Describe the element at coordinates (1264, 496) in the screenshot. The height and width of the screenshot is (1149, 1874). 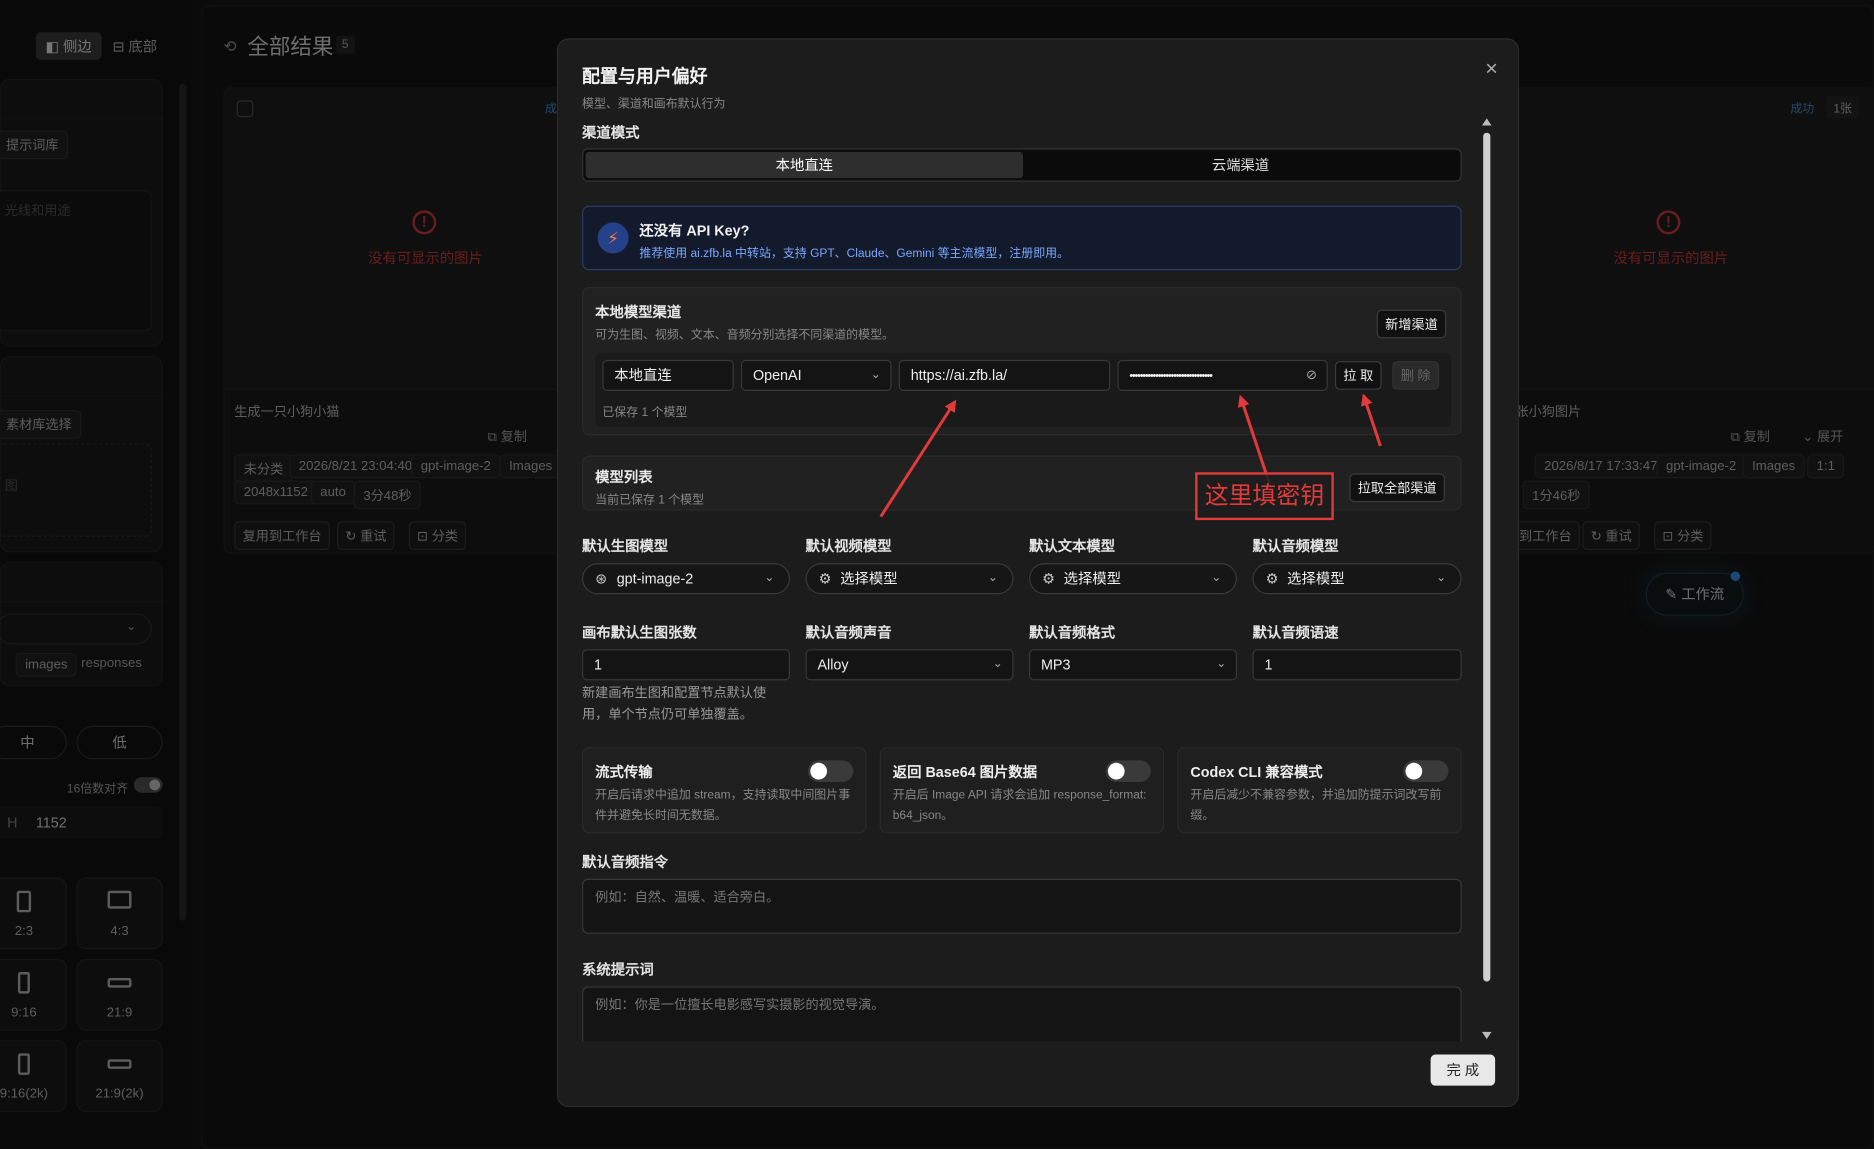
I see `annotation-label: 这里填密钥` at that location.